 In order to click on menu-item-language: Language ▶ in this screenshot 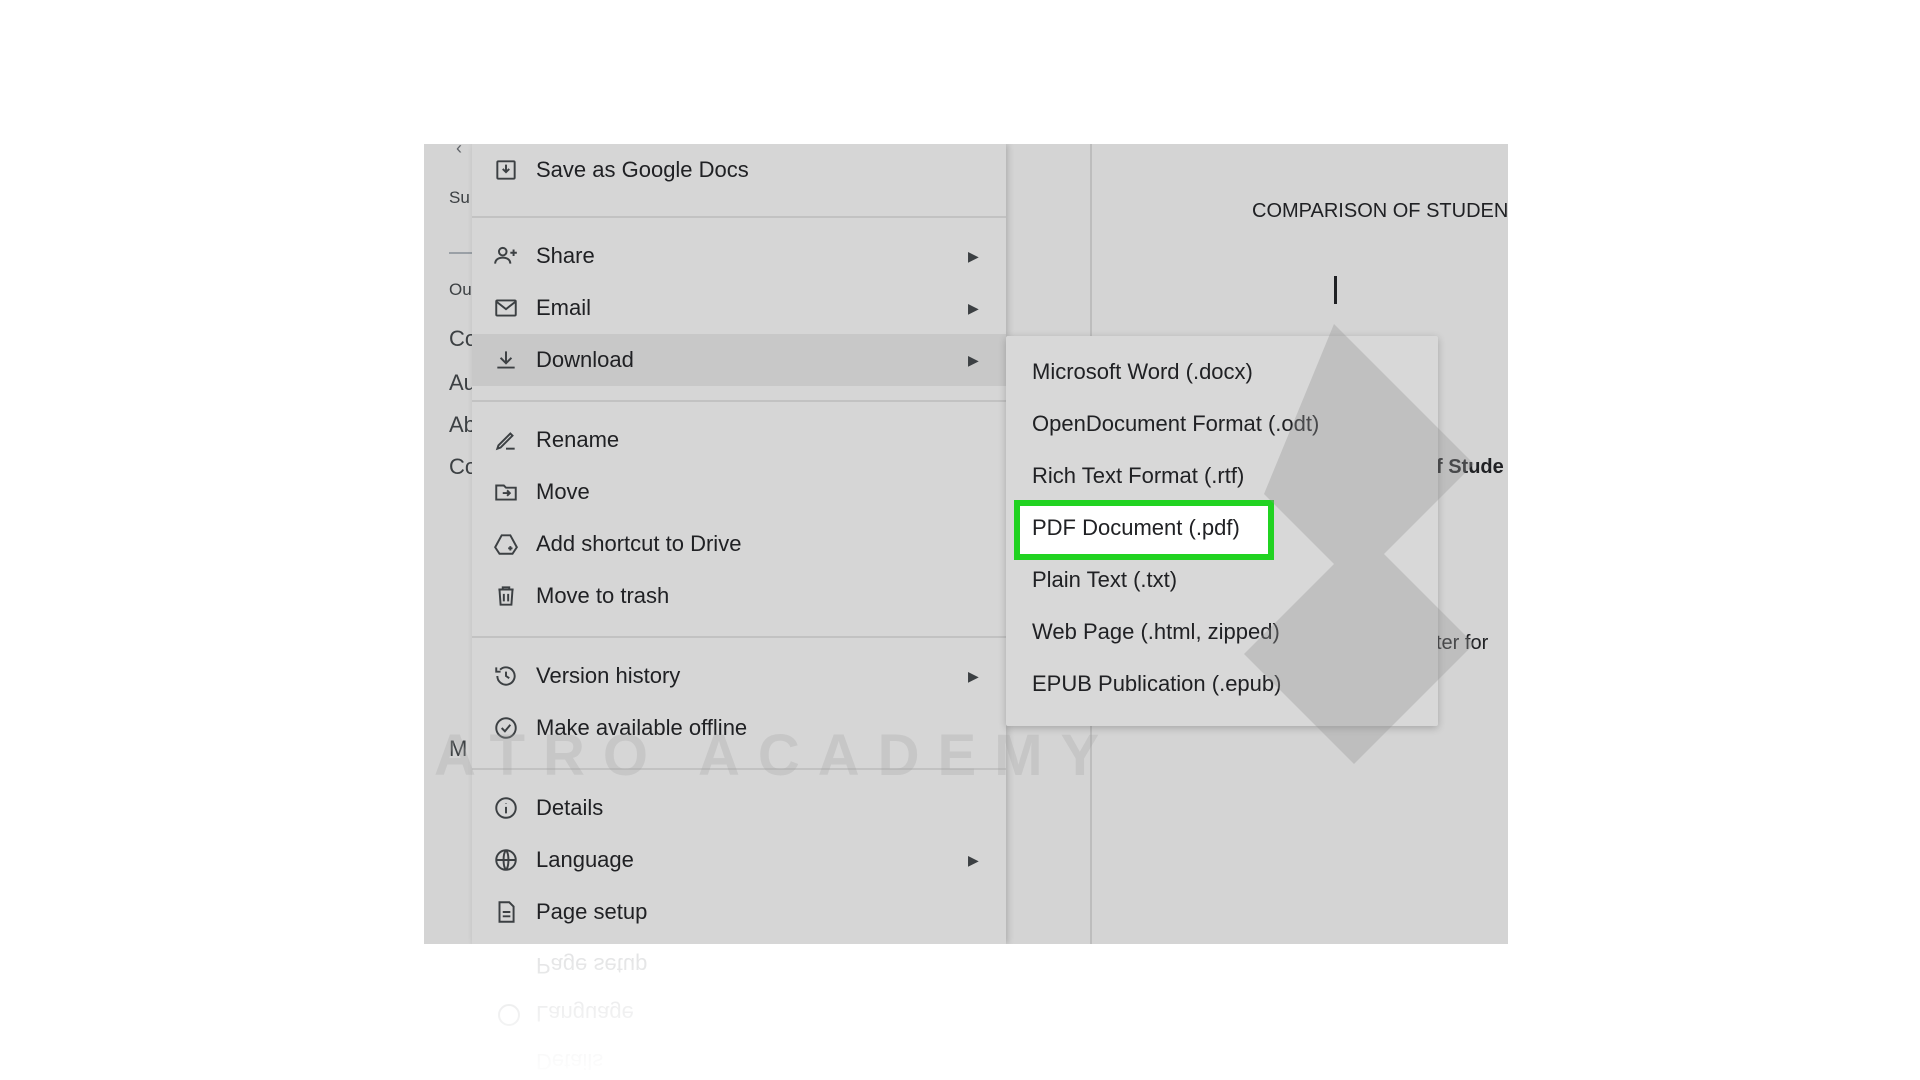, I will do `click(739, 860)`.